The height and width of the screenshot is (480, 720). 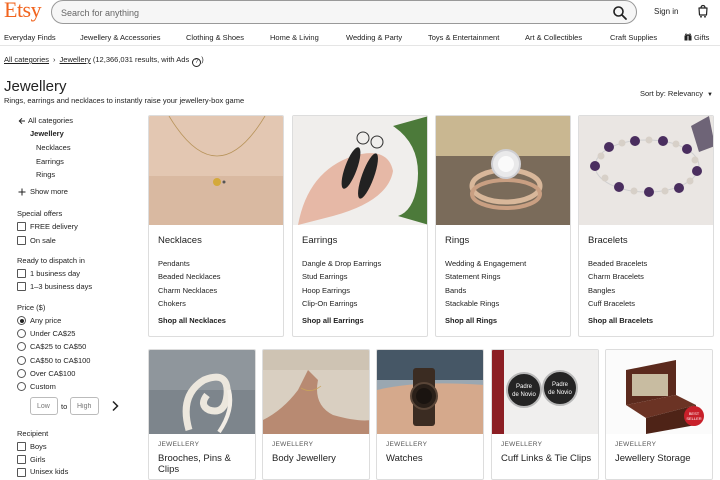 What do you see at coordinates (676, 93) in the screenshot?
I see `sort-dropdown: Sort by: Relevancy ▼` at bounding box center [676, 93].